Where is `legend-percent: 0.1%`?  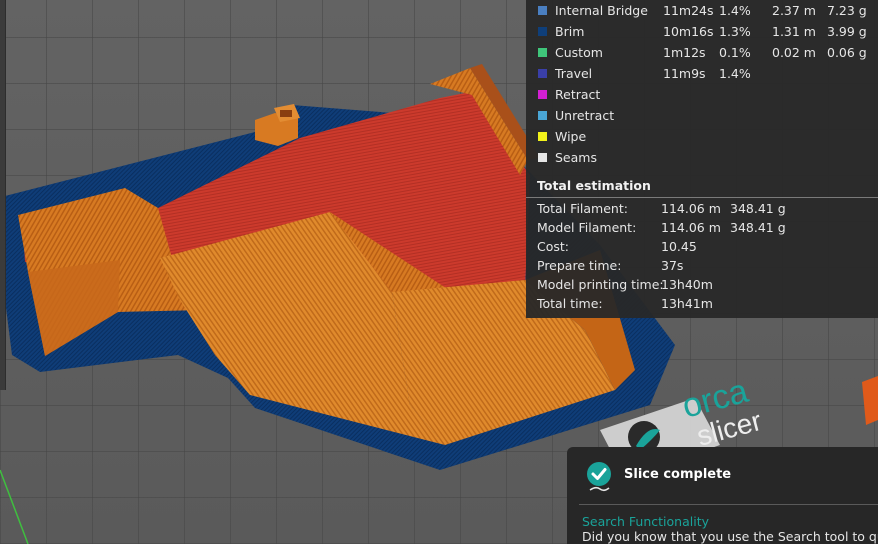
legend-percent: 0.1% is located at coordinates (735, 52).